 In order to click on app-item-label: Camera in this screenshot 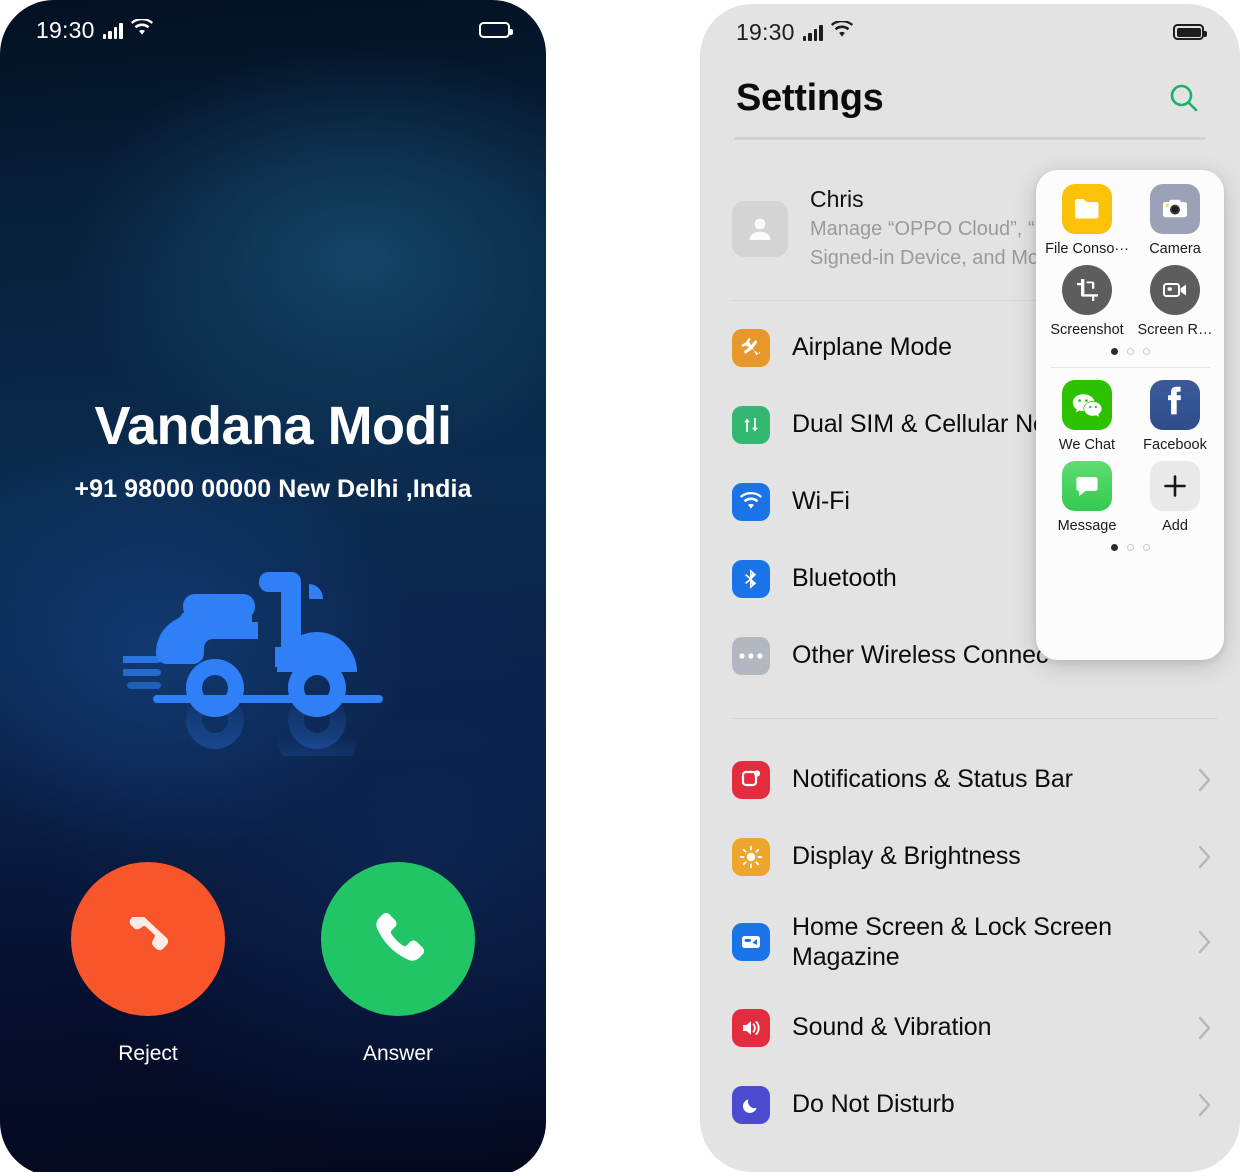, I will do `click(1175, 249)`.